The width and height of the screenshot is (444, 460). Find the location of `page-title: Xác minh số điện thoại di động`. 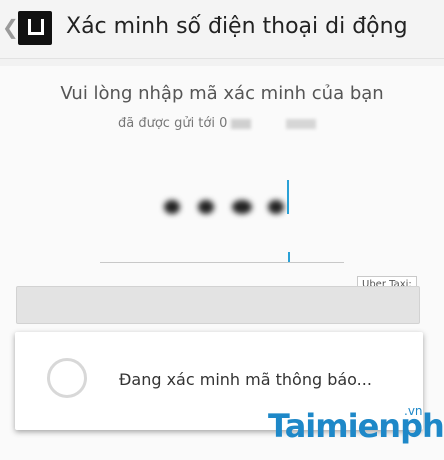

page-title: Xác minh số điện thoại di động is located at coordinates (237, 26).